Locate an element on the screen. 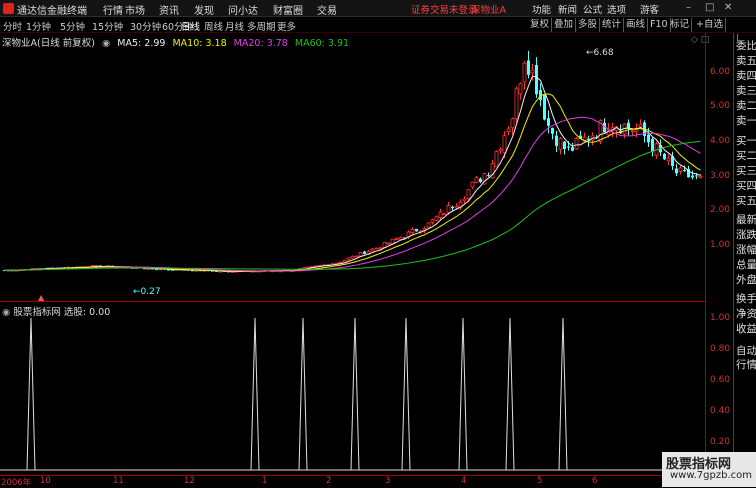  y-tick: 2.00 is located at coordinates (720, 210).